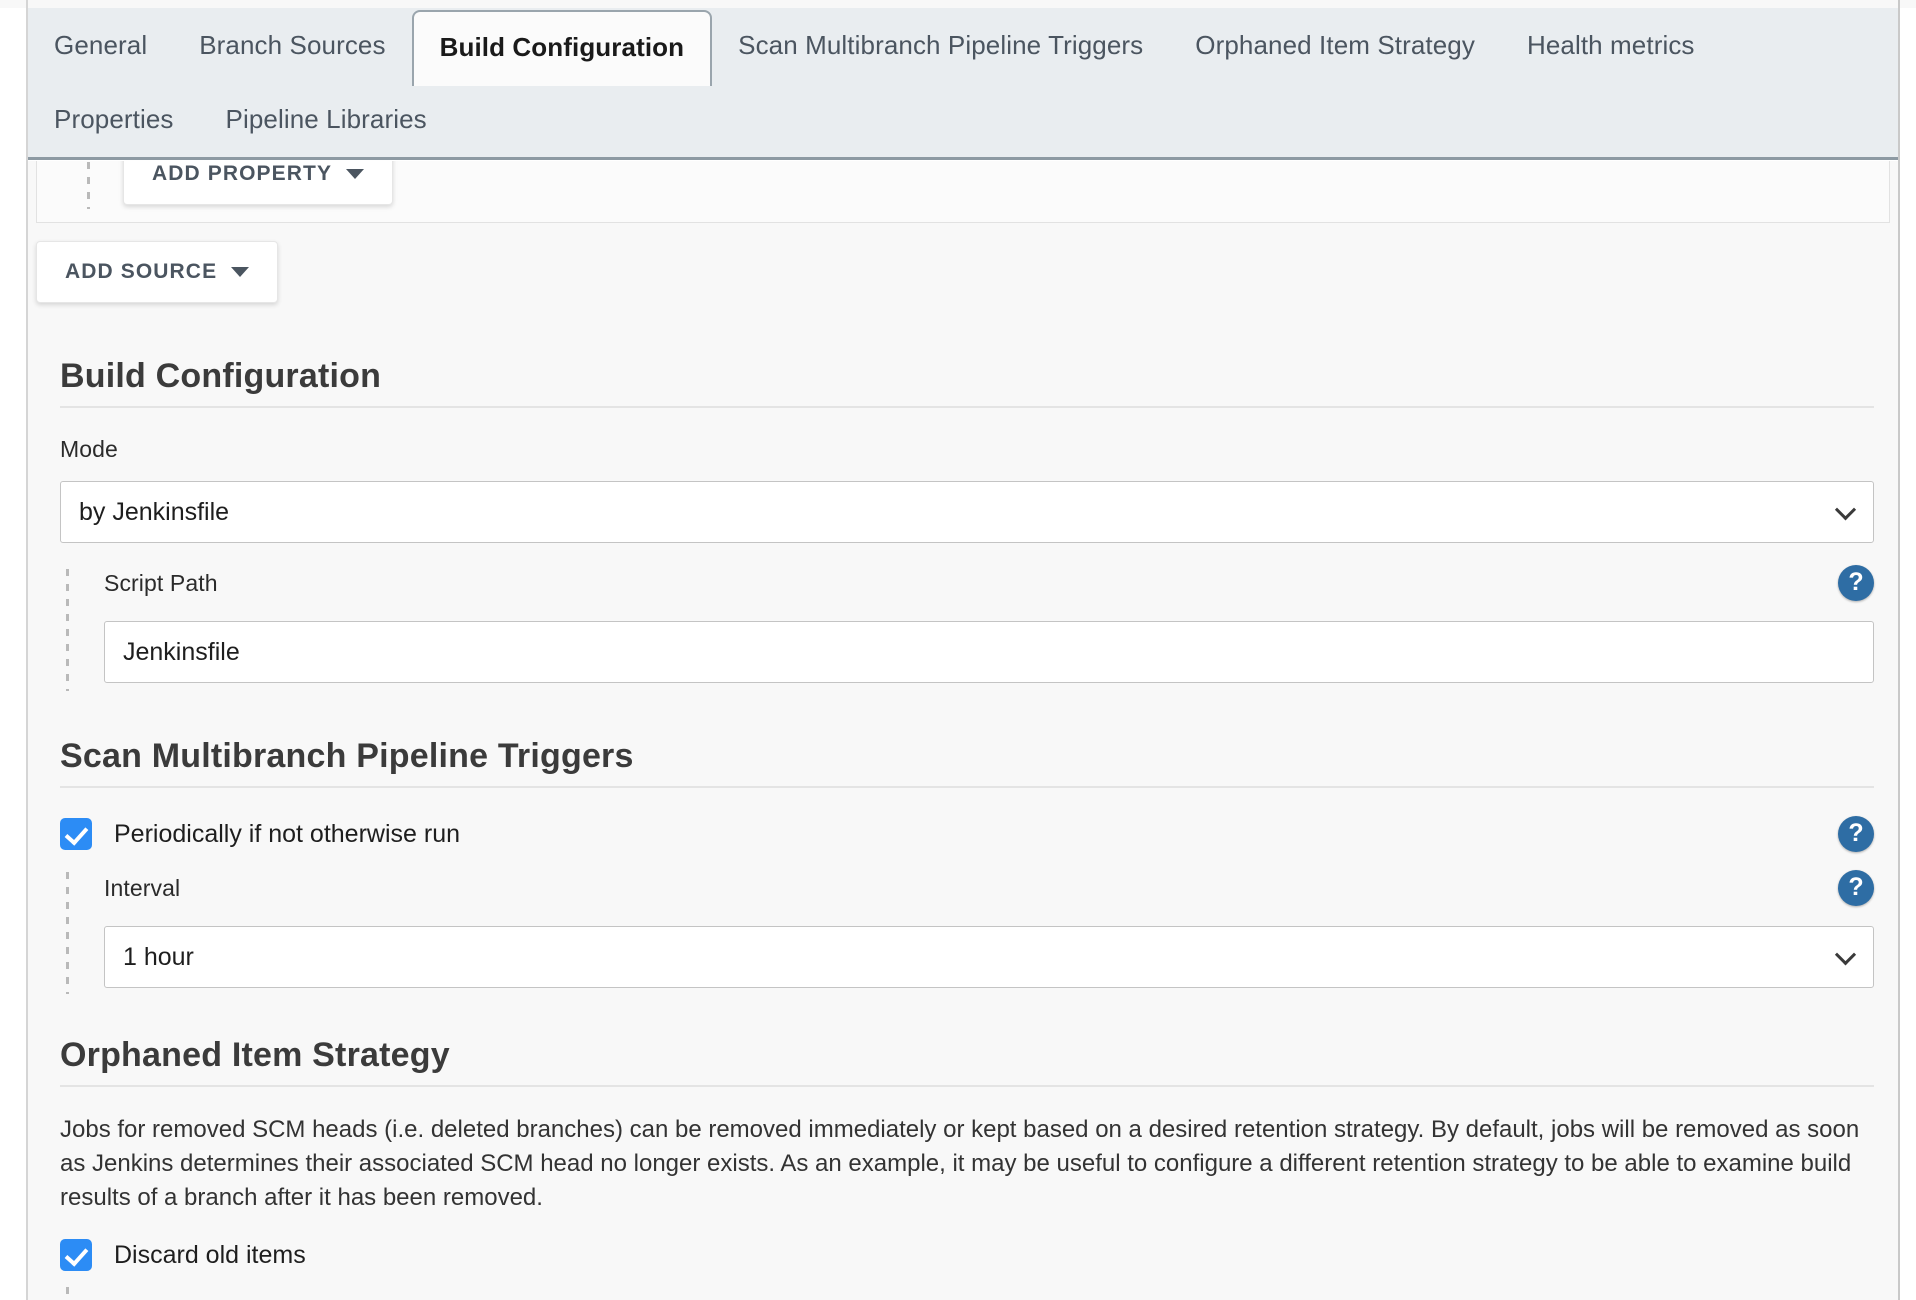 This screenshot has height=1300, width=1916. What do you see at coordinates (154, 511) in the screenshot?
I see `mode-selected-value: by Jenkinsfile` at bounding box center [154, 511].